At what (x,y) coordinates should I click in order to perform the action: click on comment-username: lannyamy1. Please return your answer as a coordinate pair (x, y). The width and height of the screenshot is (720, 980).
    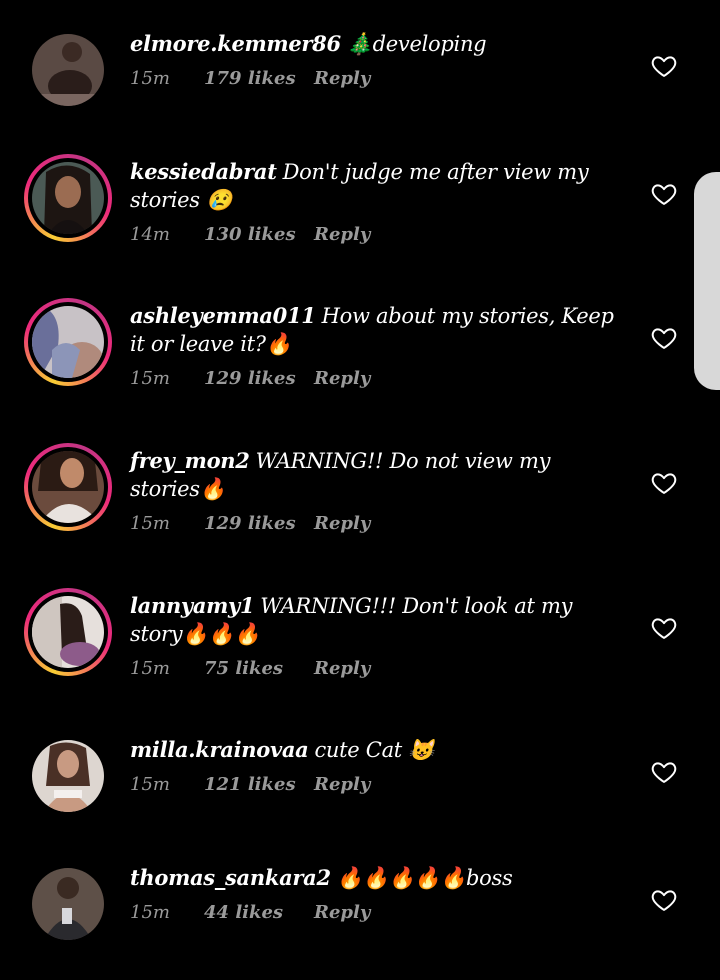
    Looking at the image, I should click on (192, 605).